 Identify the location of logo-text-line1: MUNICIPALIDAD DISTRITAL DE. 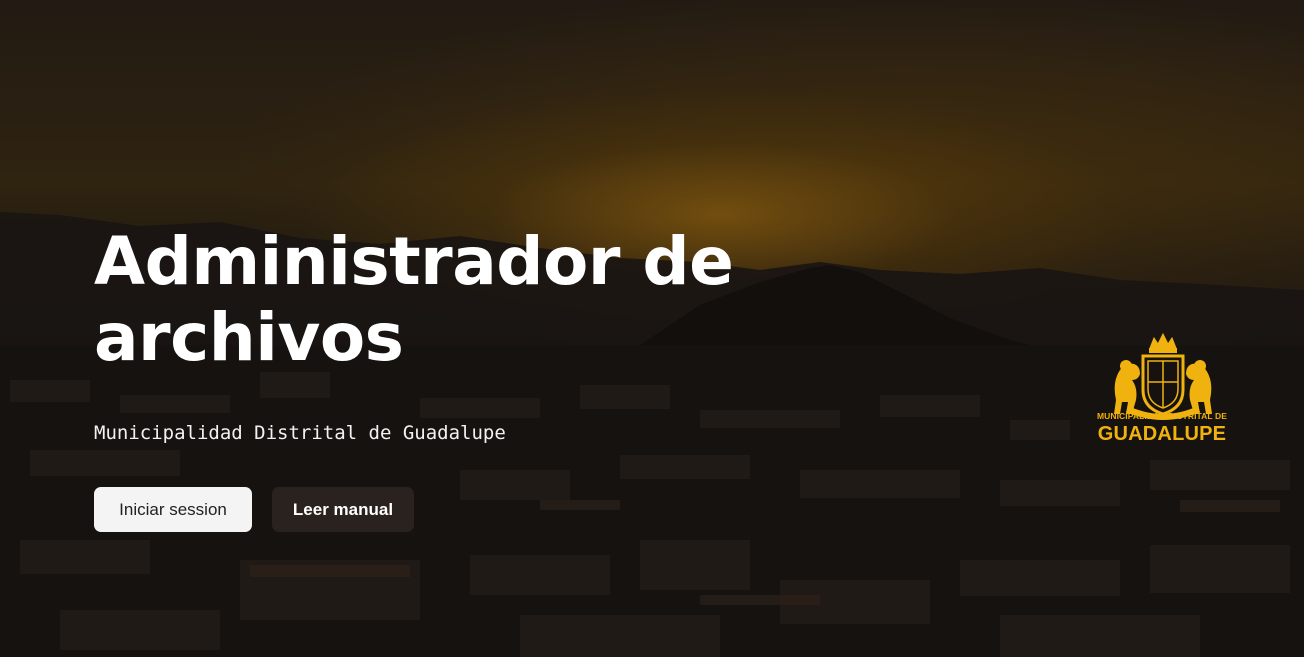
(1162, 416).